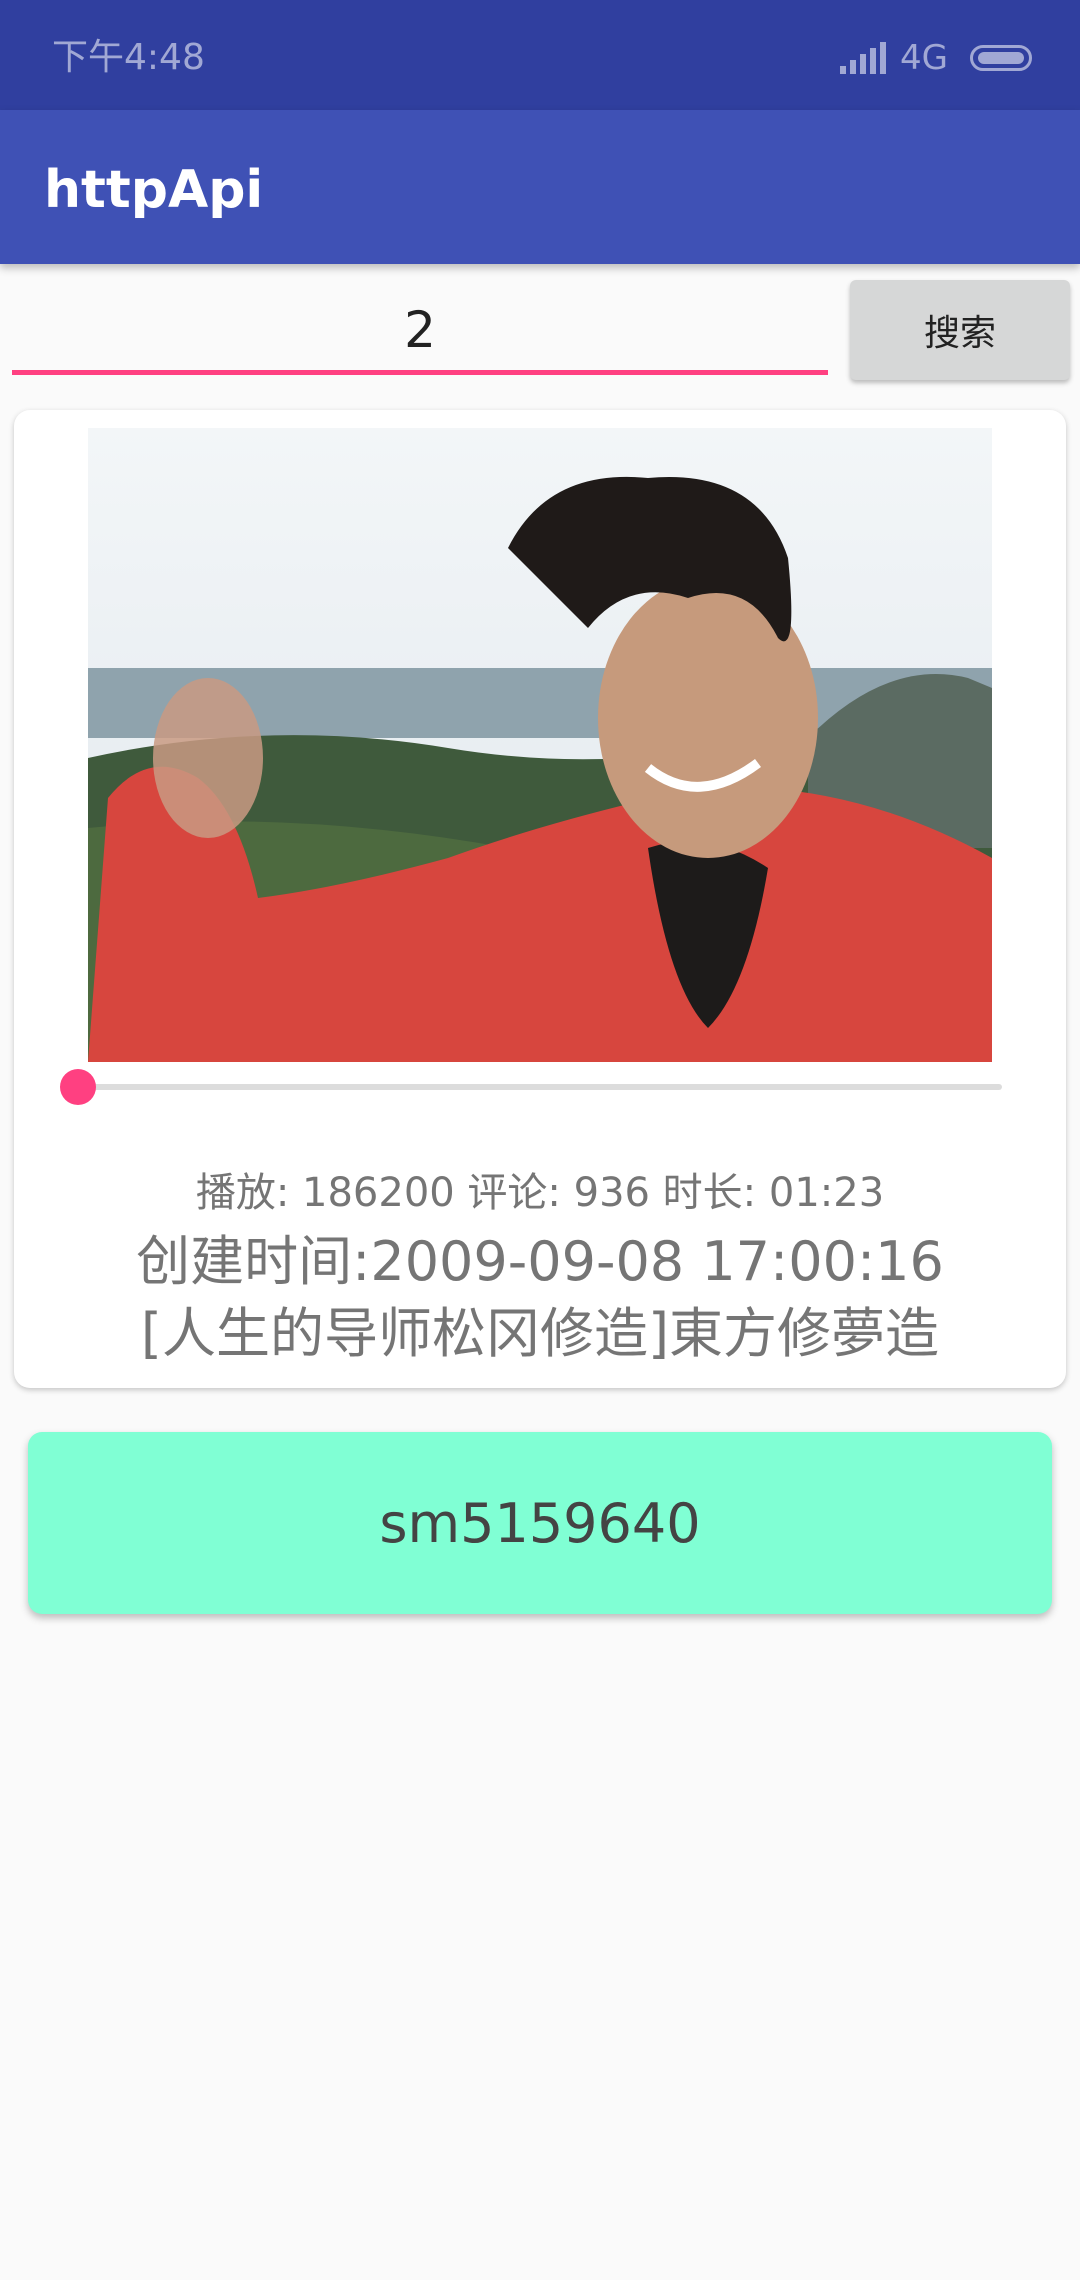 This screenshot has height=2280, width=1080. What do you see at coordinates (154, 190) in the screenshot?
I see `app-title: httpApi` at bounding box center [154, 190].